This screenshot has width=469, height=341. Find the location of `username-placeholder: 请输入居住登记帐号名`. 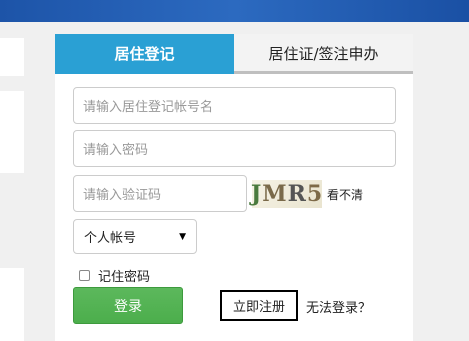

username-placeholder: 请输入居住登记帐号名 is located at coordinates (148, 107).